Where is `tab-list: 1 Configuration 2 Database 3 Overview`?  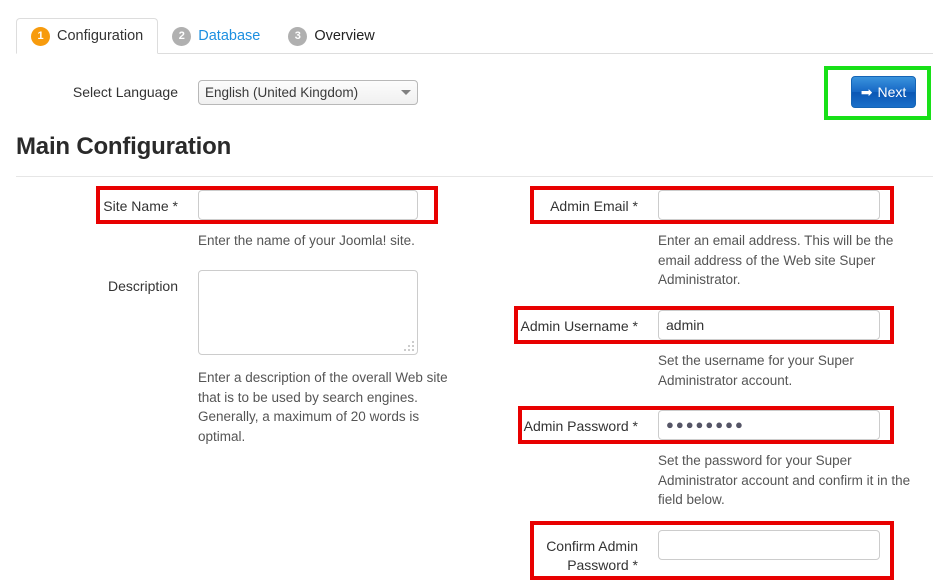
tab-list: 1 Configuration 2 Database 3 Overview is located at coordinates (202, 36).